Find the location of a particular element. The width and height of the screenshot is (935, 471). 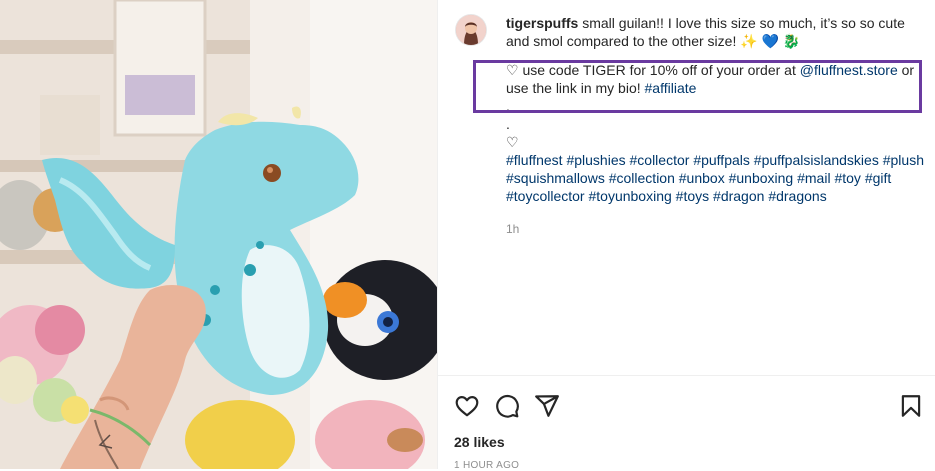

heart-line: ♡ is located at coordinates (512, 142).